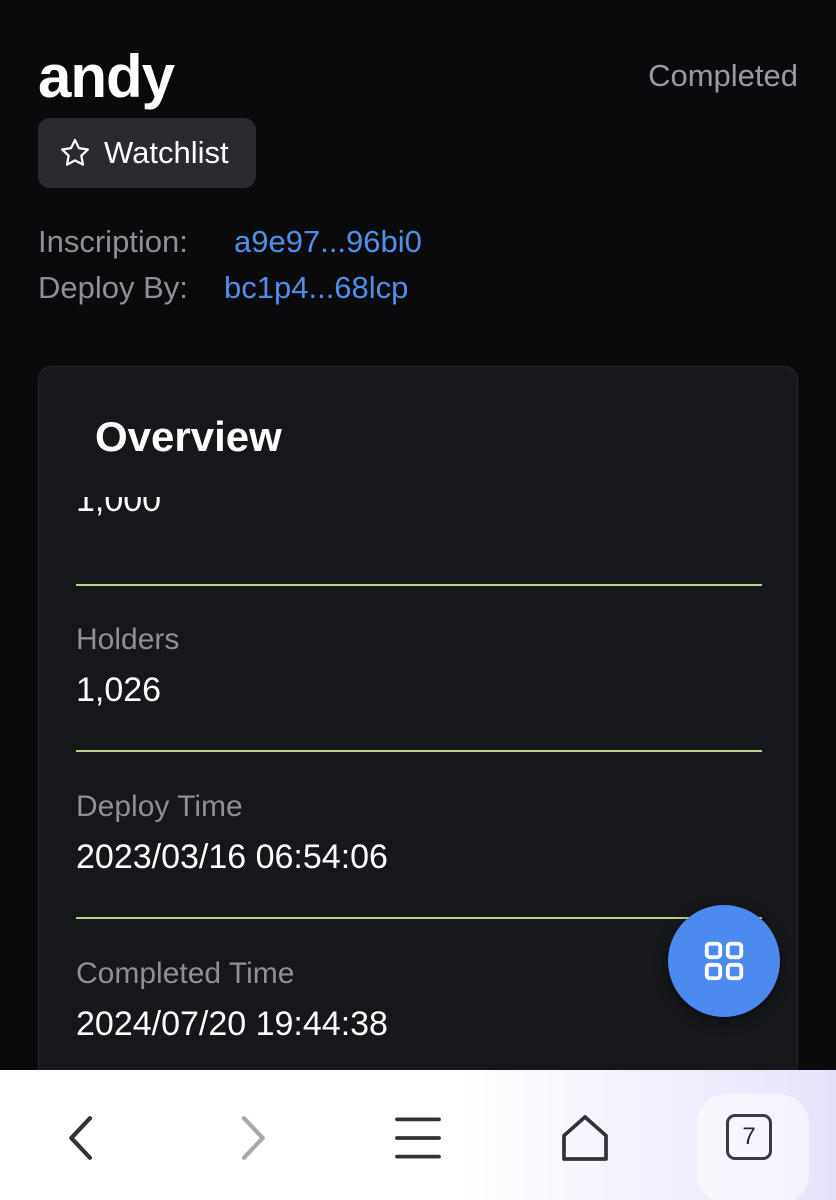 The width and height of the screenshot is (836, 1200). I want to click on menu-icon, so click(418, 1138).